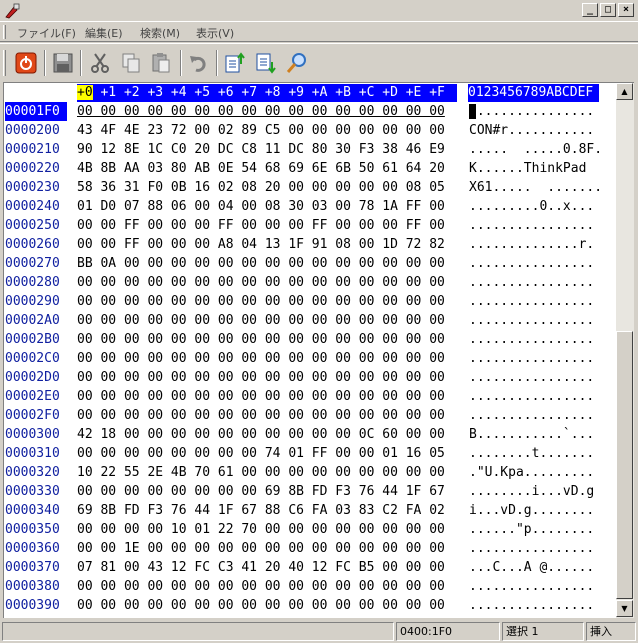  Describe the element at coordinates (32, 244) in the screenshot. I see `row-address: 0000260` at that location.